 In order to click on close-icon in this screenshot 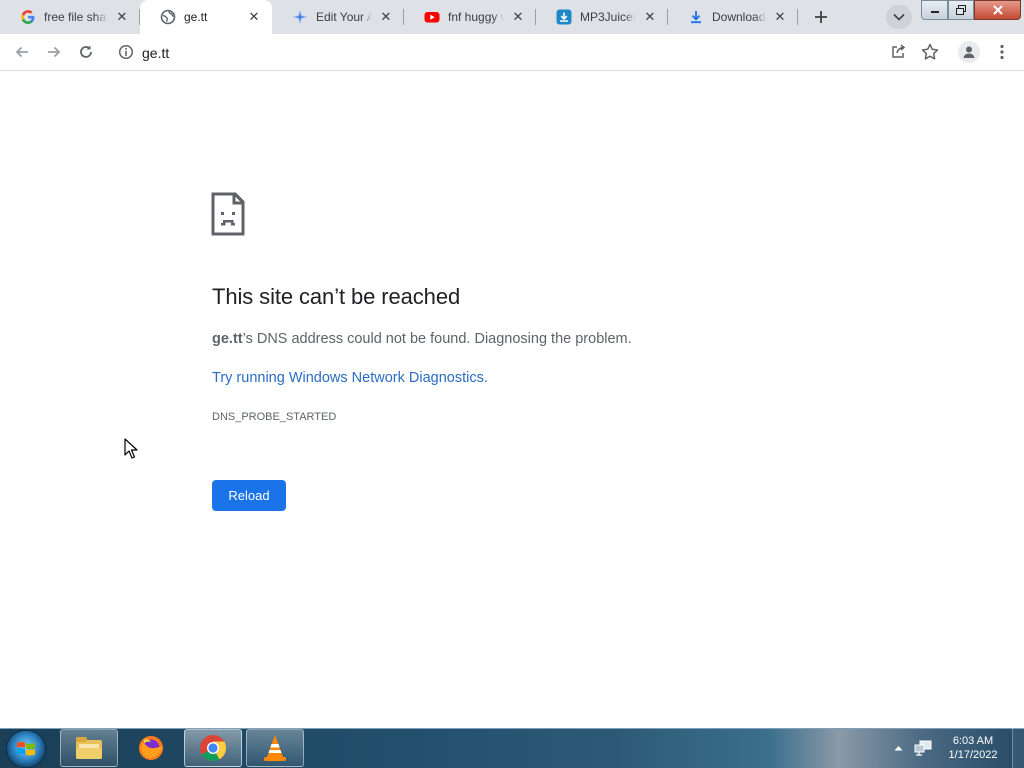, I will do `click(997, 10)`.